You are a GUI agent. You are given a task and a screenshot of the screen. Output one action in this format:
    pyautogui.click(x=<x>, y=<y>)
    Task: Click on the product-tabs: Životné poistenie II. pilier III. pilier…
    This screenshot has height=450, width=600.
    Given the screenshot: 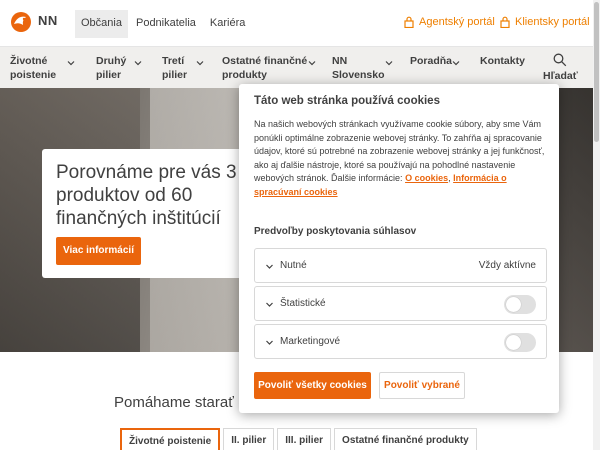 What is the action you would take?
    pyautogui.click(x=300, y=439)
    